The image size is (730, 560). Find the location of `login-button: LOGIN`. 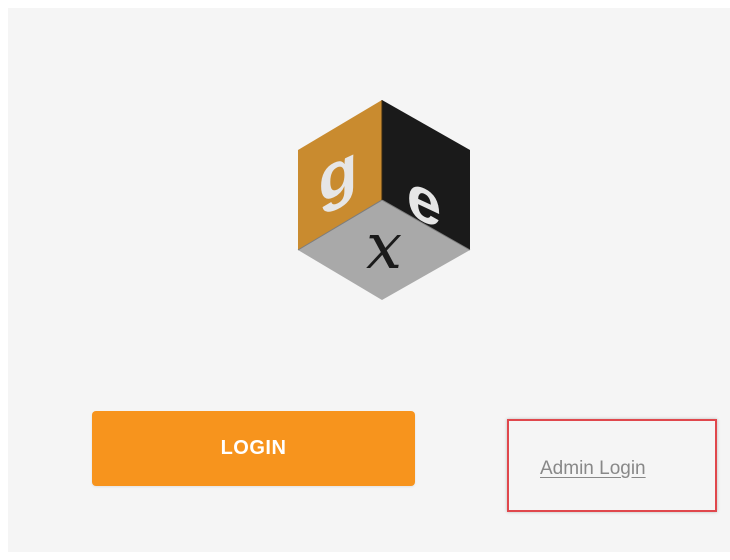

login-button: LOGIN is located at coordinates (253, 448).